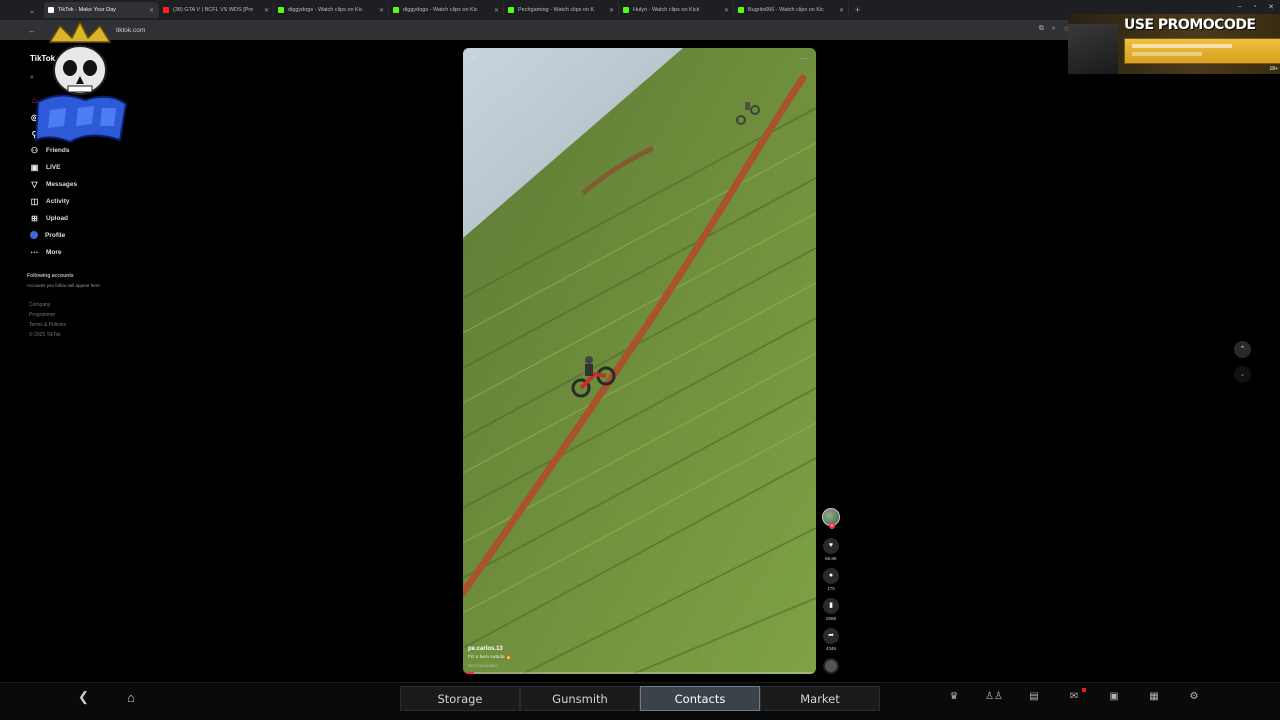 Image resolution: width=1280 pixels, height=720 pixels. I want to click on settings-gear-icon: ⚙, so click(1194, 696).